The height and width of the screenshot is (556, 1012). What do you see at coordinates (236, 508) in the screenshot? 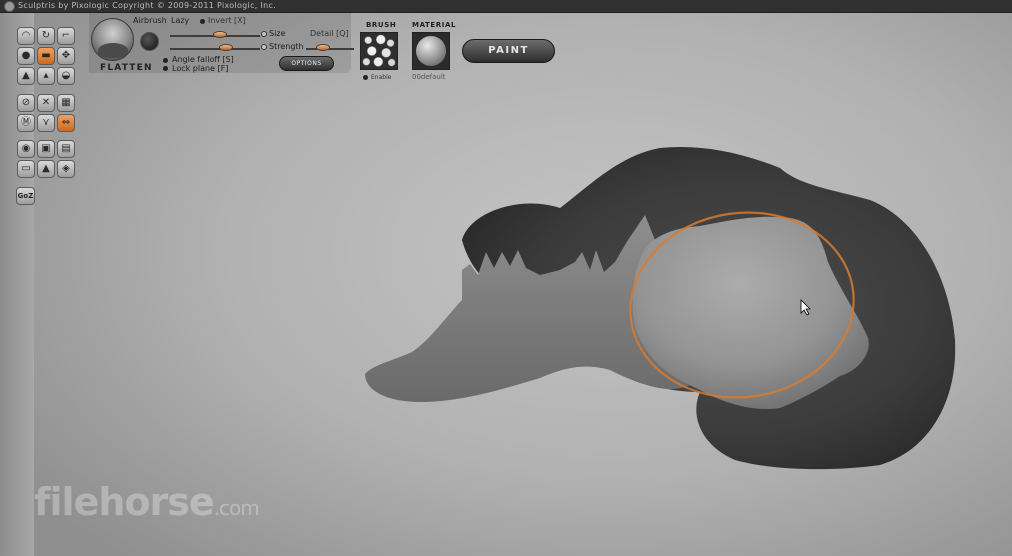
I see `watermark-suffix: .com` at bounding box center [236, 508].